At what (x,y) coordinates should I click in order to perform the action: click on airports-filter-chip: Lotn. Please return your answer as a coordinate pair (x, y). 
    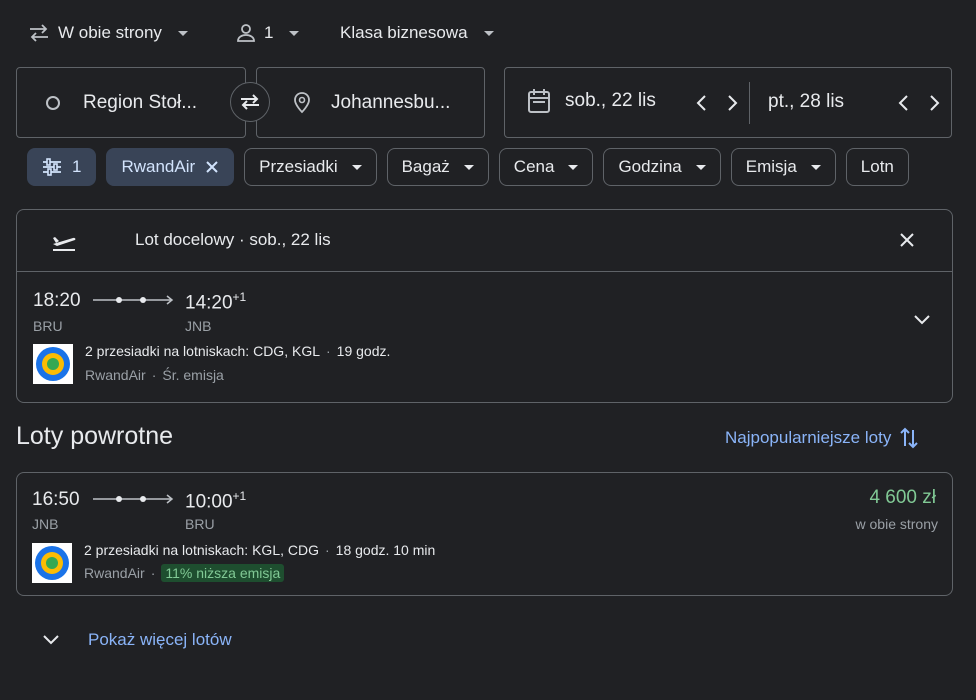
    Looking at the image, I should click on (877, 167).